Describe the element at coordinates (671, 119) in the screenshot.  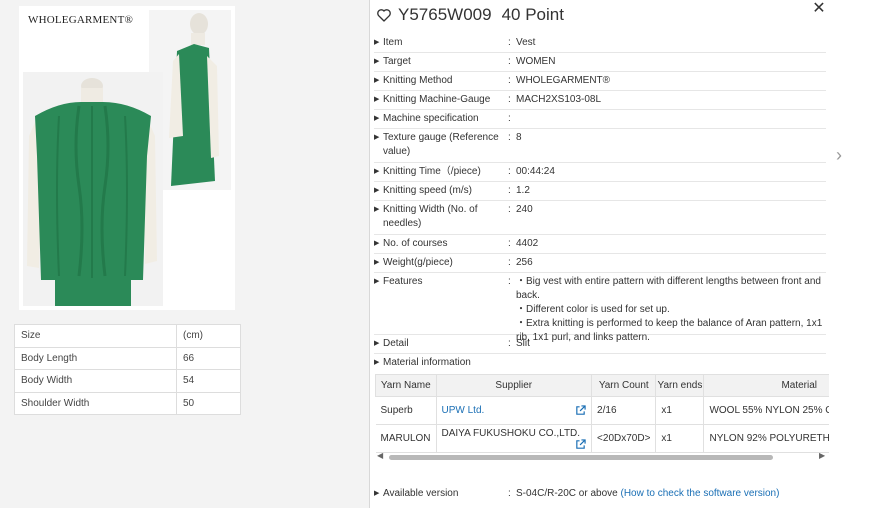
I see `spec-value` at that location.